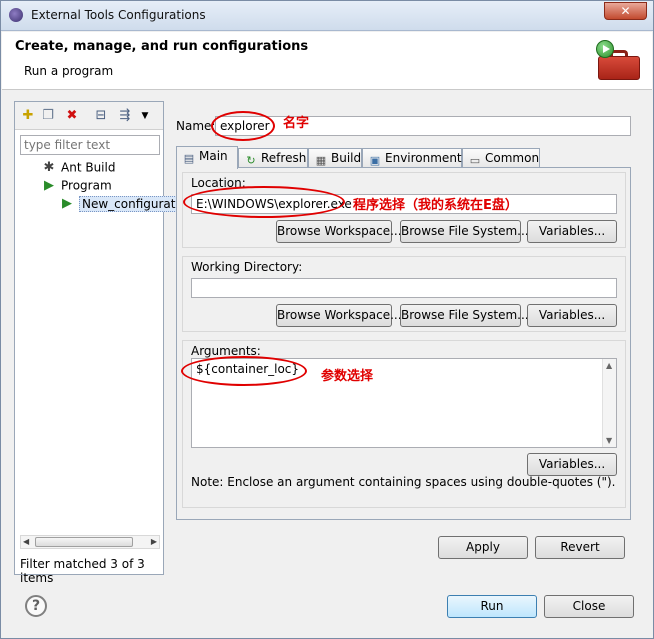  What do you see at coordinates (609, 365) in the screenshot?
I see `scroll-up-icon: ▲` at bounding box center [609, 365].